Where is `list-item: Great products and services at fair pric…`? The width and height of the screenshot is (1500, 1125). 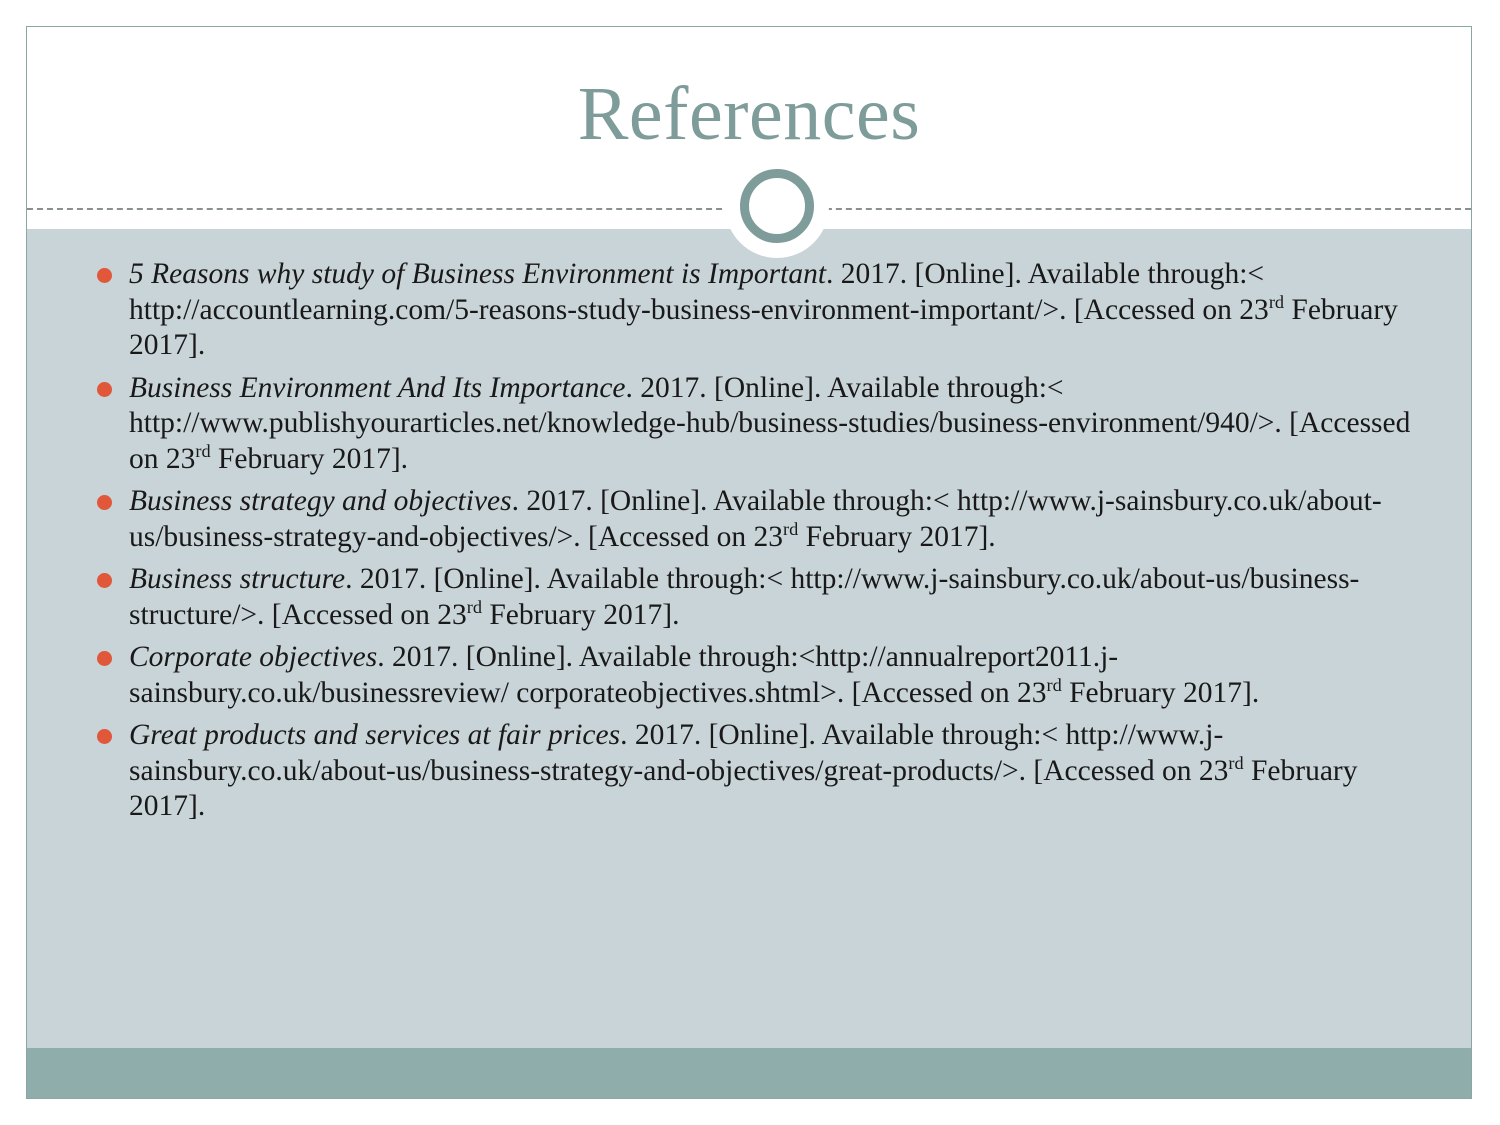
list-item: Great products and services at fair pric… is located at coordinates (756, 771).